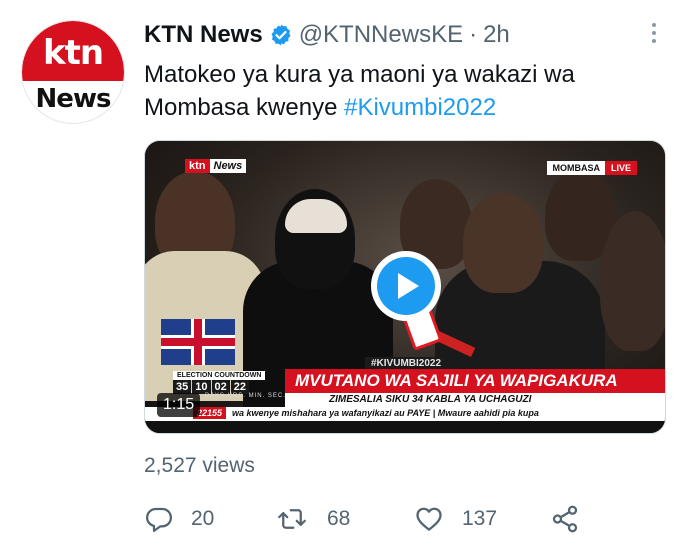  Describe the element at coordinates (281, 35) in the screenshot. I see `verified-badge-icon` at that location.